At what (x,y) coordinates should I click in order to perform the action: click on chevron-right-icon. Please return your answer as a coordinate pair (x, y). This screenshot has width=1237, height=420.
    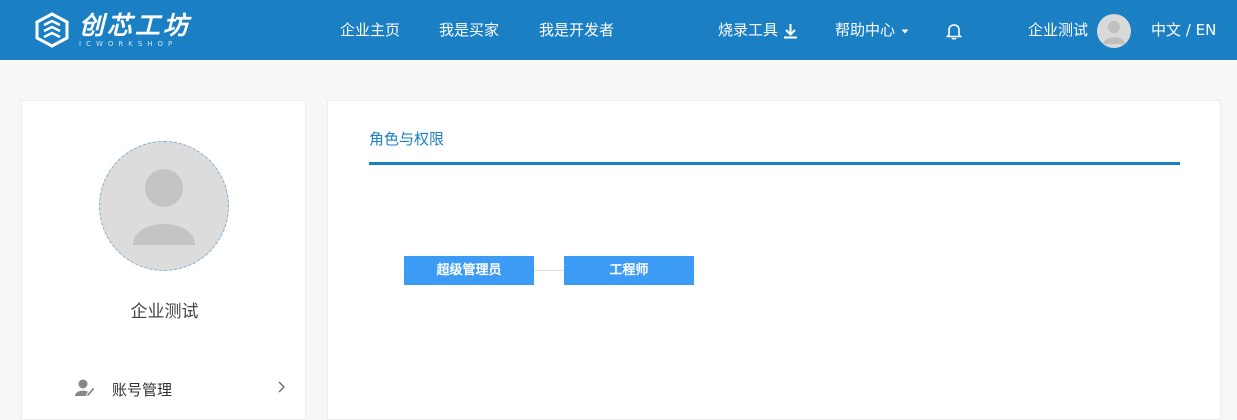
    Looking at the image, I should click on (281, 388).